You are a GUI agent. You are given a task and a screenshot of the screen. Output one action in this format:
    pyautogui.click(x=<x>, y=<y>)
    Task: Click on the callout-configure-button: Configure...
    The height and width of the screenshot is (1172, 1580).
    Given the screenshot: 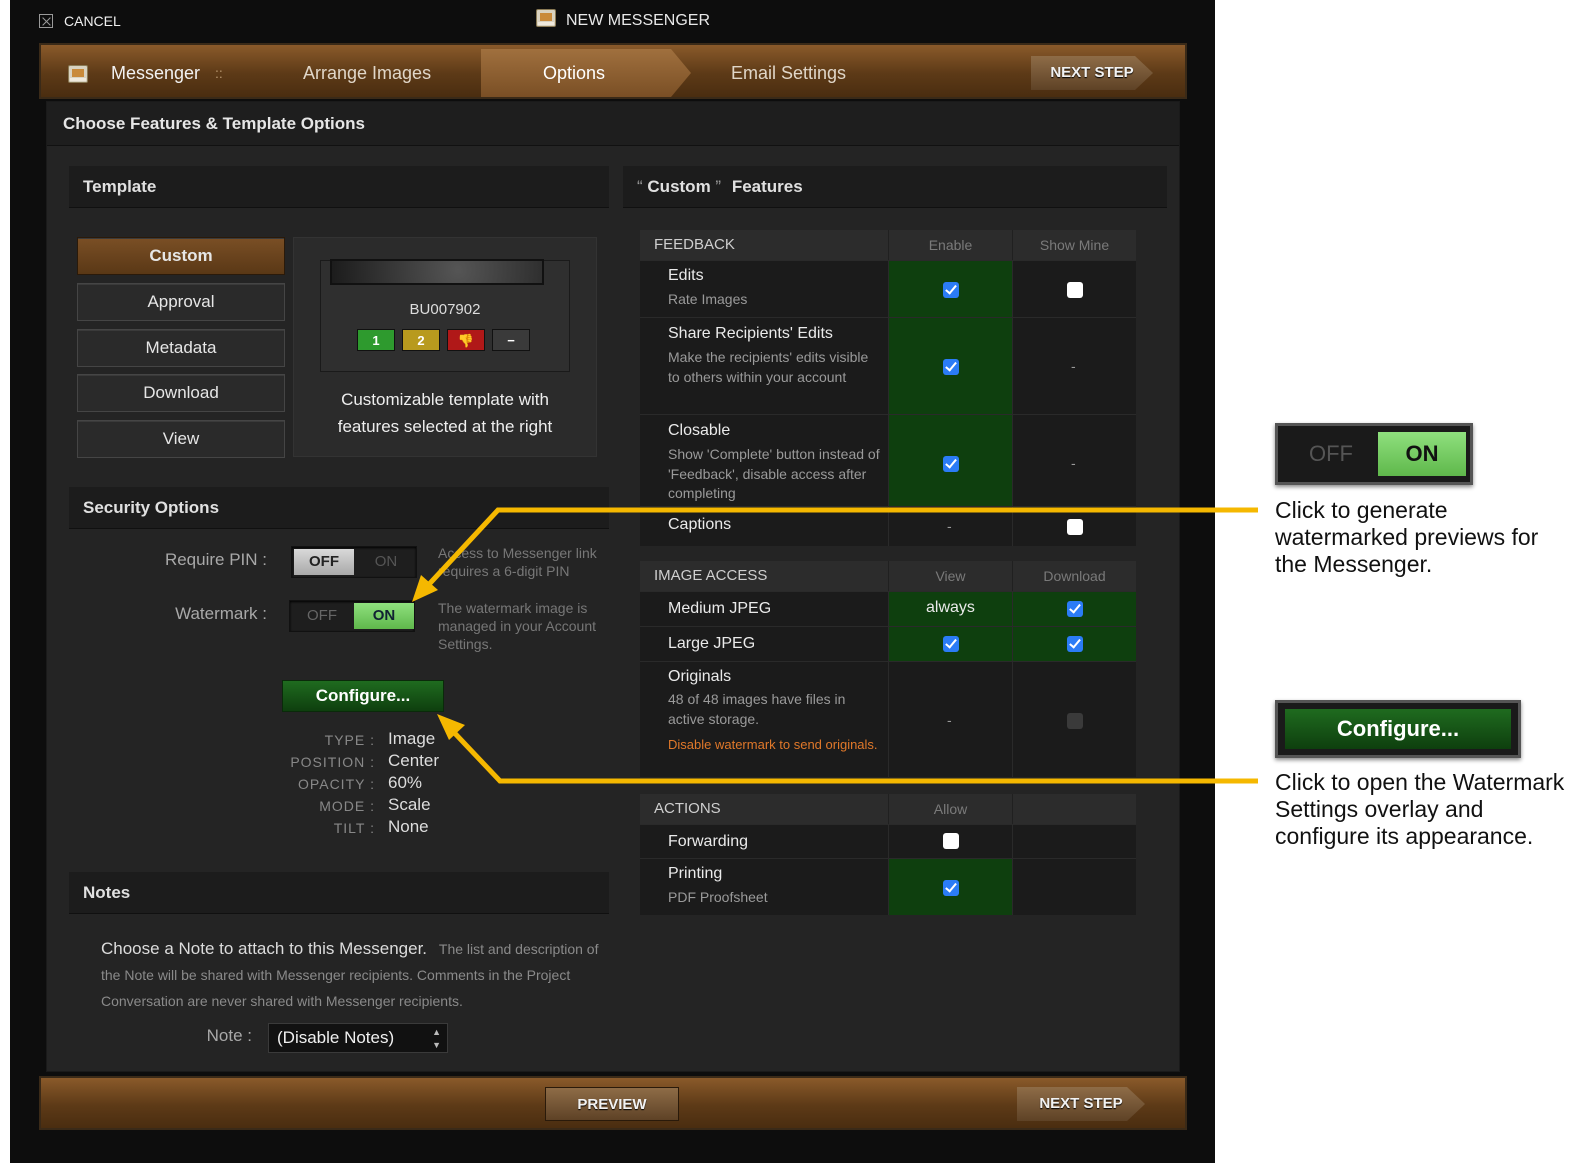 What is the action you would take?
    pyautogui.click(x=1398, y=729)
    